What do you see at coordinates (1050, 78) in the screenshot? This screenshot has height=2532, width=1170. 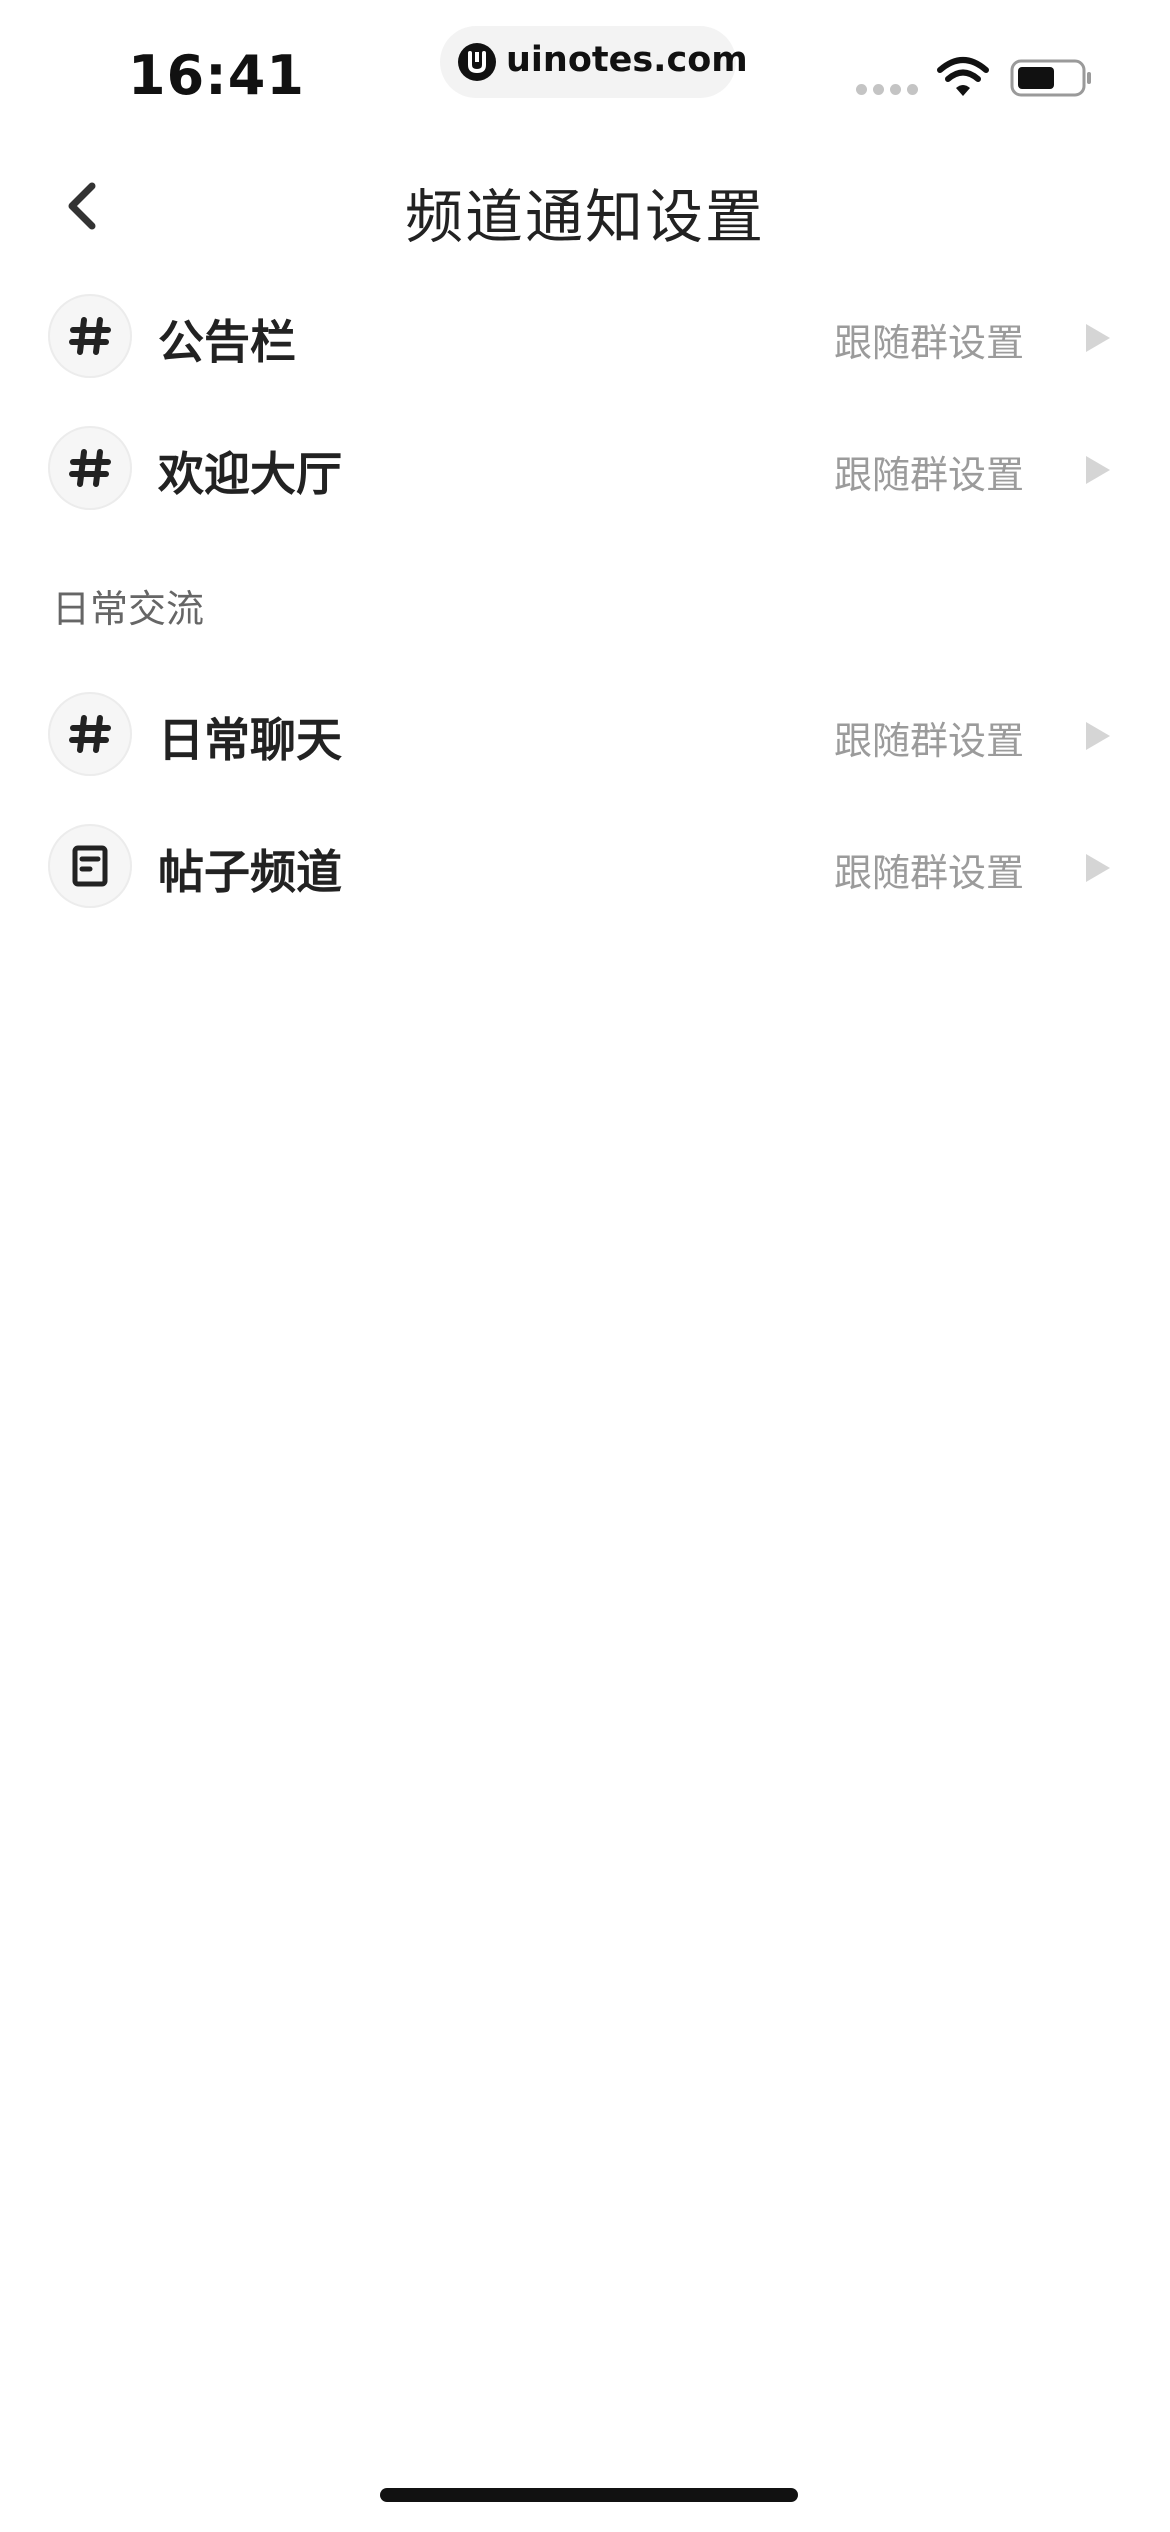 I see `battery-icon` at bounding box center [1050, 78].